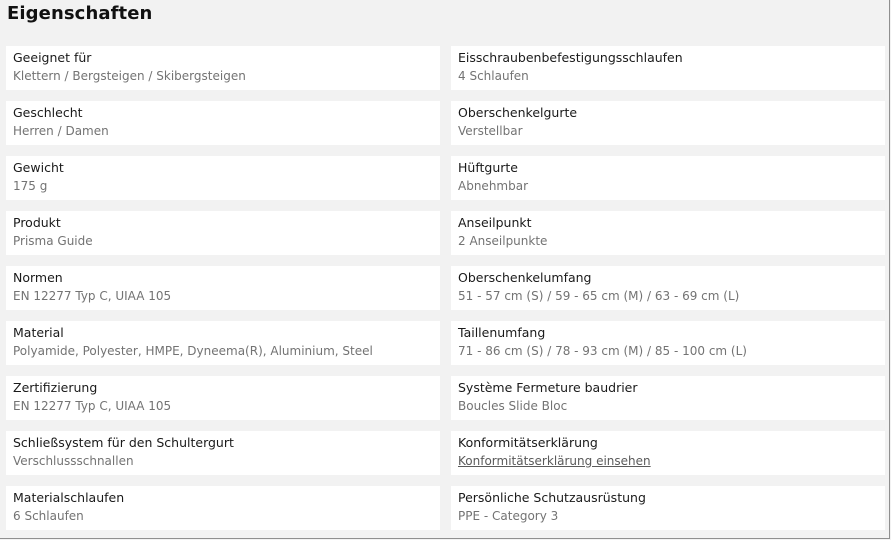 The height and width of the screenshot is (540, 891). Describe the element at coordinates (223, 398) in the screenshot. I see `property-zertifizierung: Zertifizierung EN 12277 Typ C, UIAA 105` at that location.